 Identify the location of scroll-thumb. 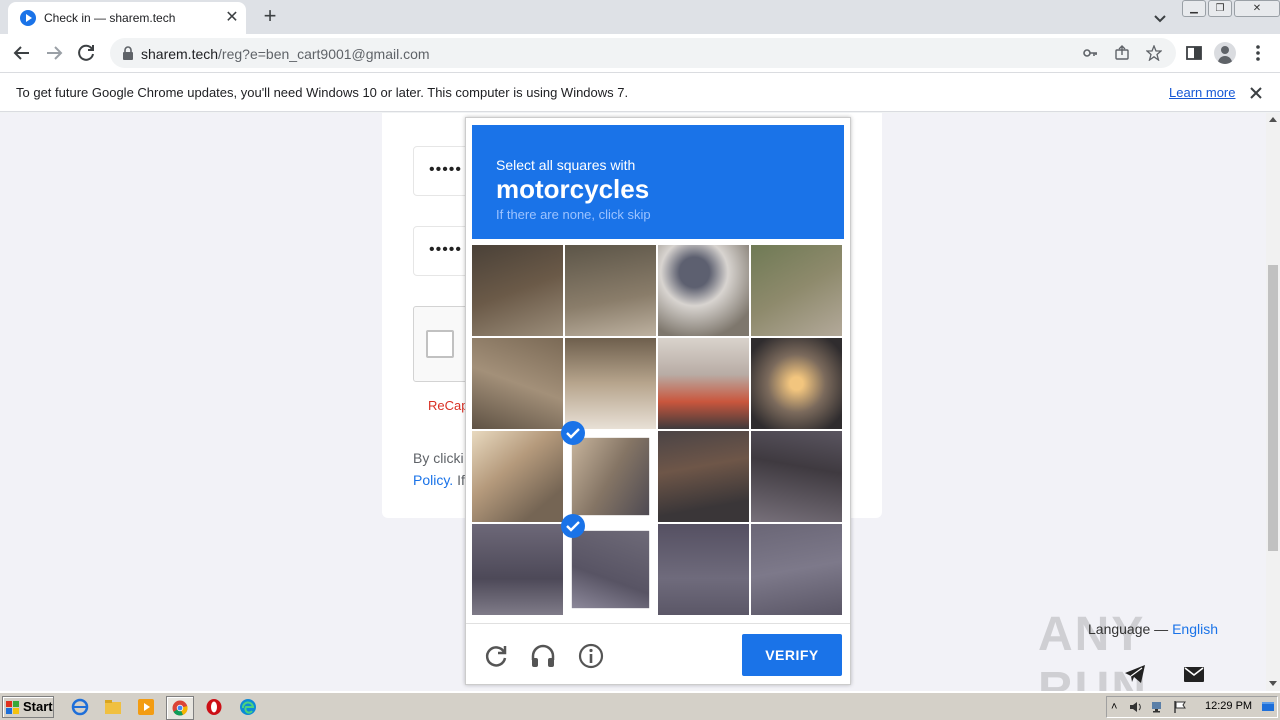
(1273, 408).